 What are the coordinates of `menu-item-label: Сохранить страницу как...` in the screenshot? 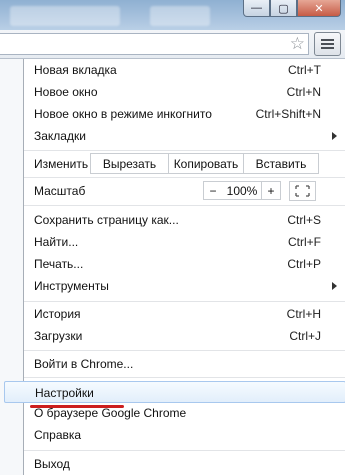 It's located at (106, 220).